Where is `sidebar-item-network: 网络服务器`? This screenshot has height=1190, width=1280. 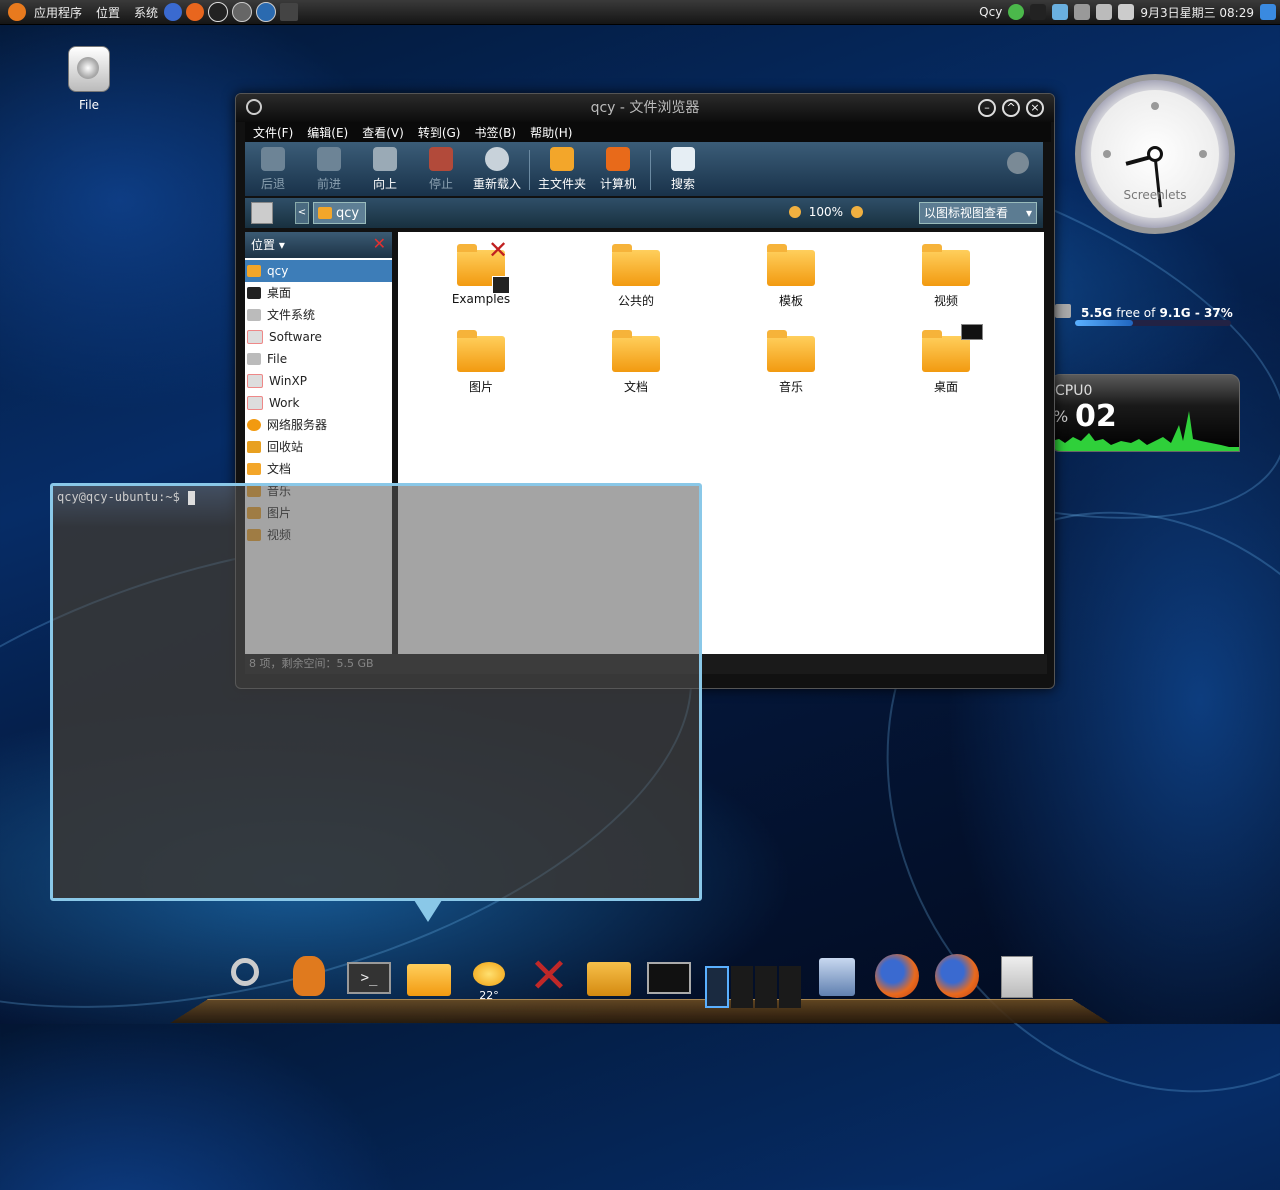
sidebar-item-network: 网络服务器 is located at coordinates (318, 425).